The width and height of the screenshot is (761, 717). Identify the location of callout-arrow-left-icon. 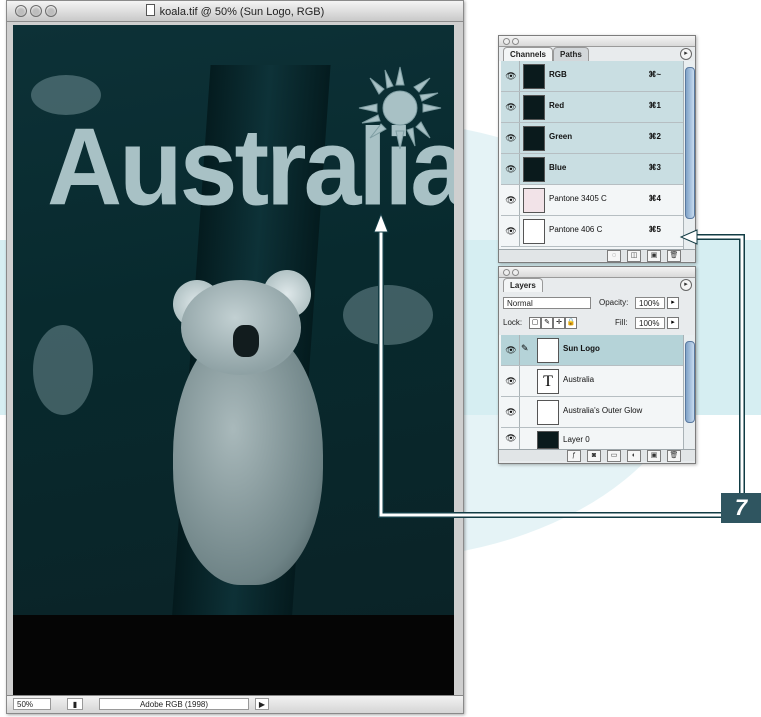
(688, 237).